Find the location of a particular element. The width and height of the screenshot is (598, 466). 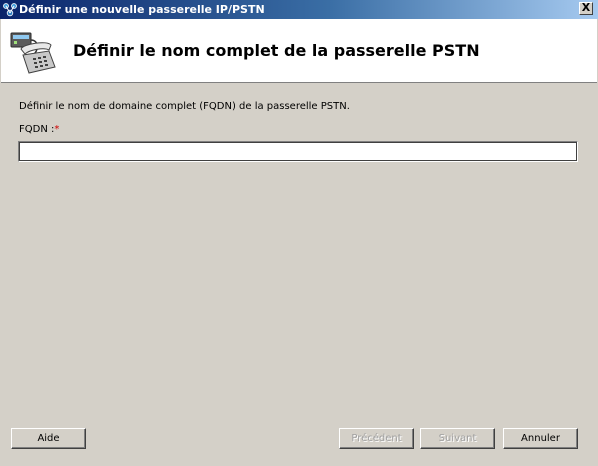

cancel-button: Annuler is located at coordinates (540, 438).